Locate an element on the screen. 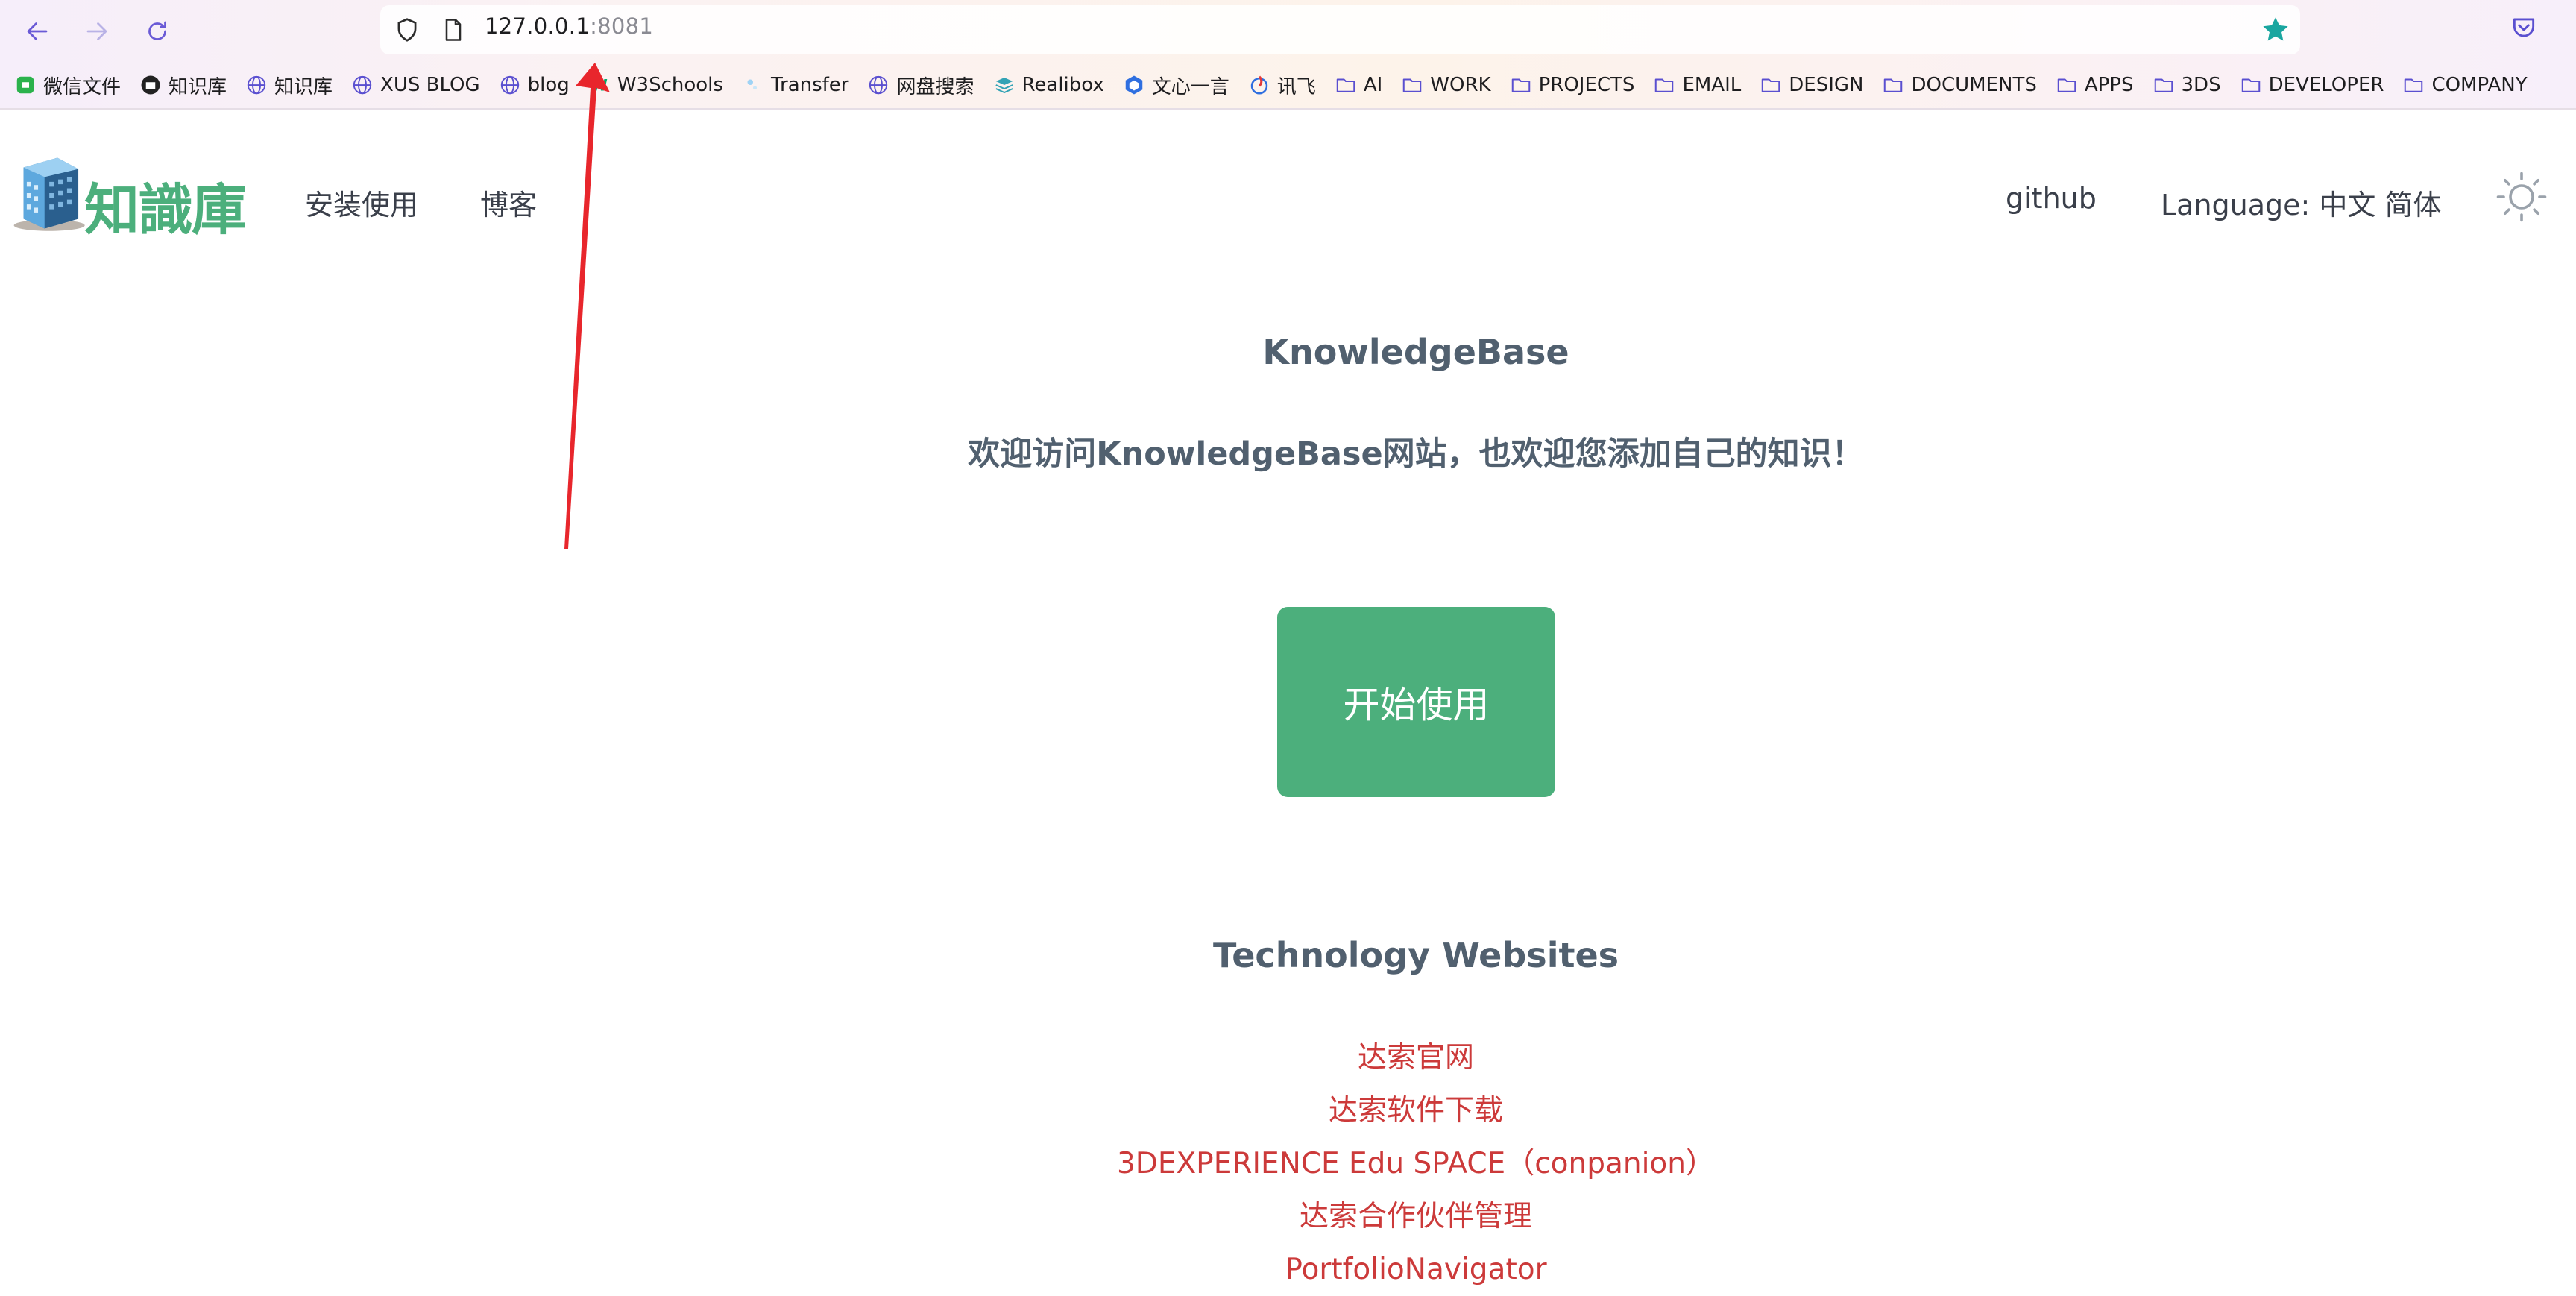 Image resolution: width=2576 pixels, height=1296 pixels. tech-link: 3DEXPERIENCE Edu SPACE（conpanion） is located at coordinates (1288, 1164).